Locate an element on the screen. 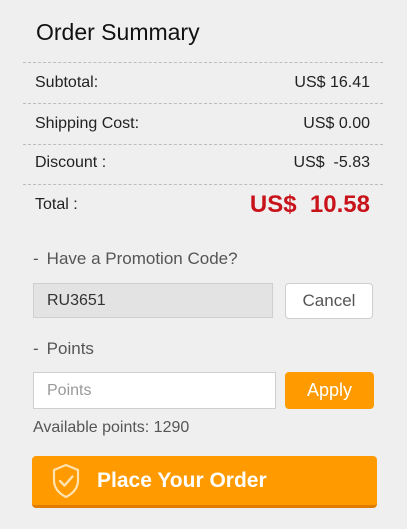  discount-row: Discount : US$ -5.83 is located at coordinates (203, 163).